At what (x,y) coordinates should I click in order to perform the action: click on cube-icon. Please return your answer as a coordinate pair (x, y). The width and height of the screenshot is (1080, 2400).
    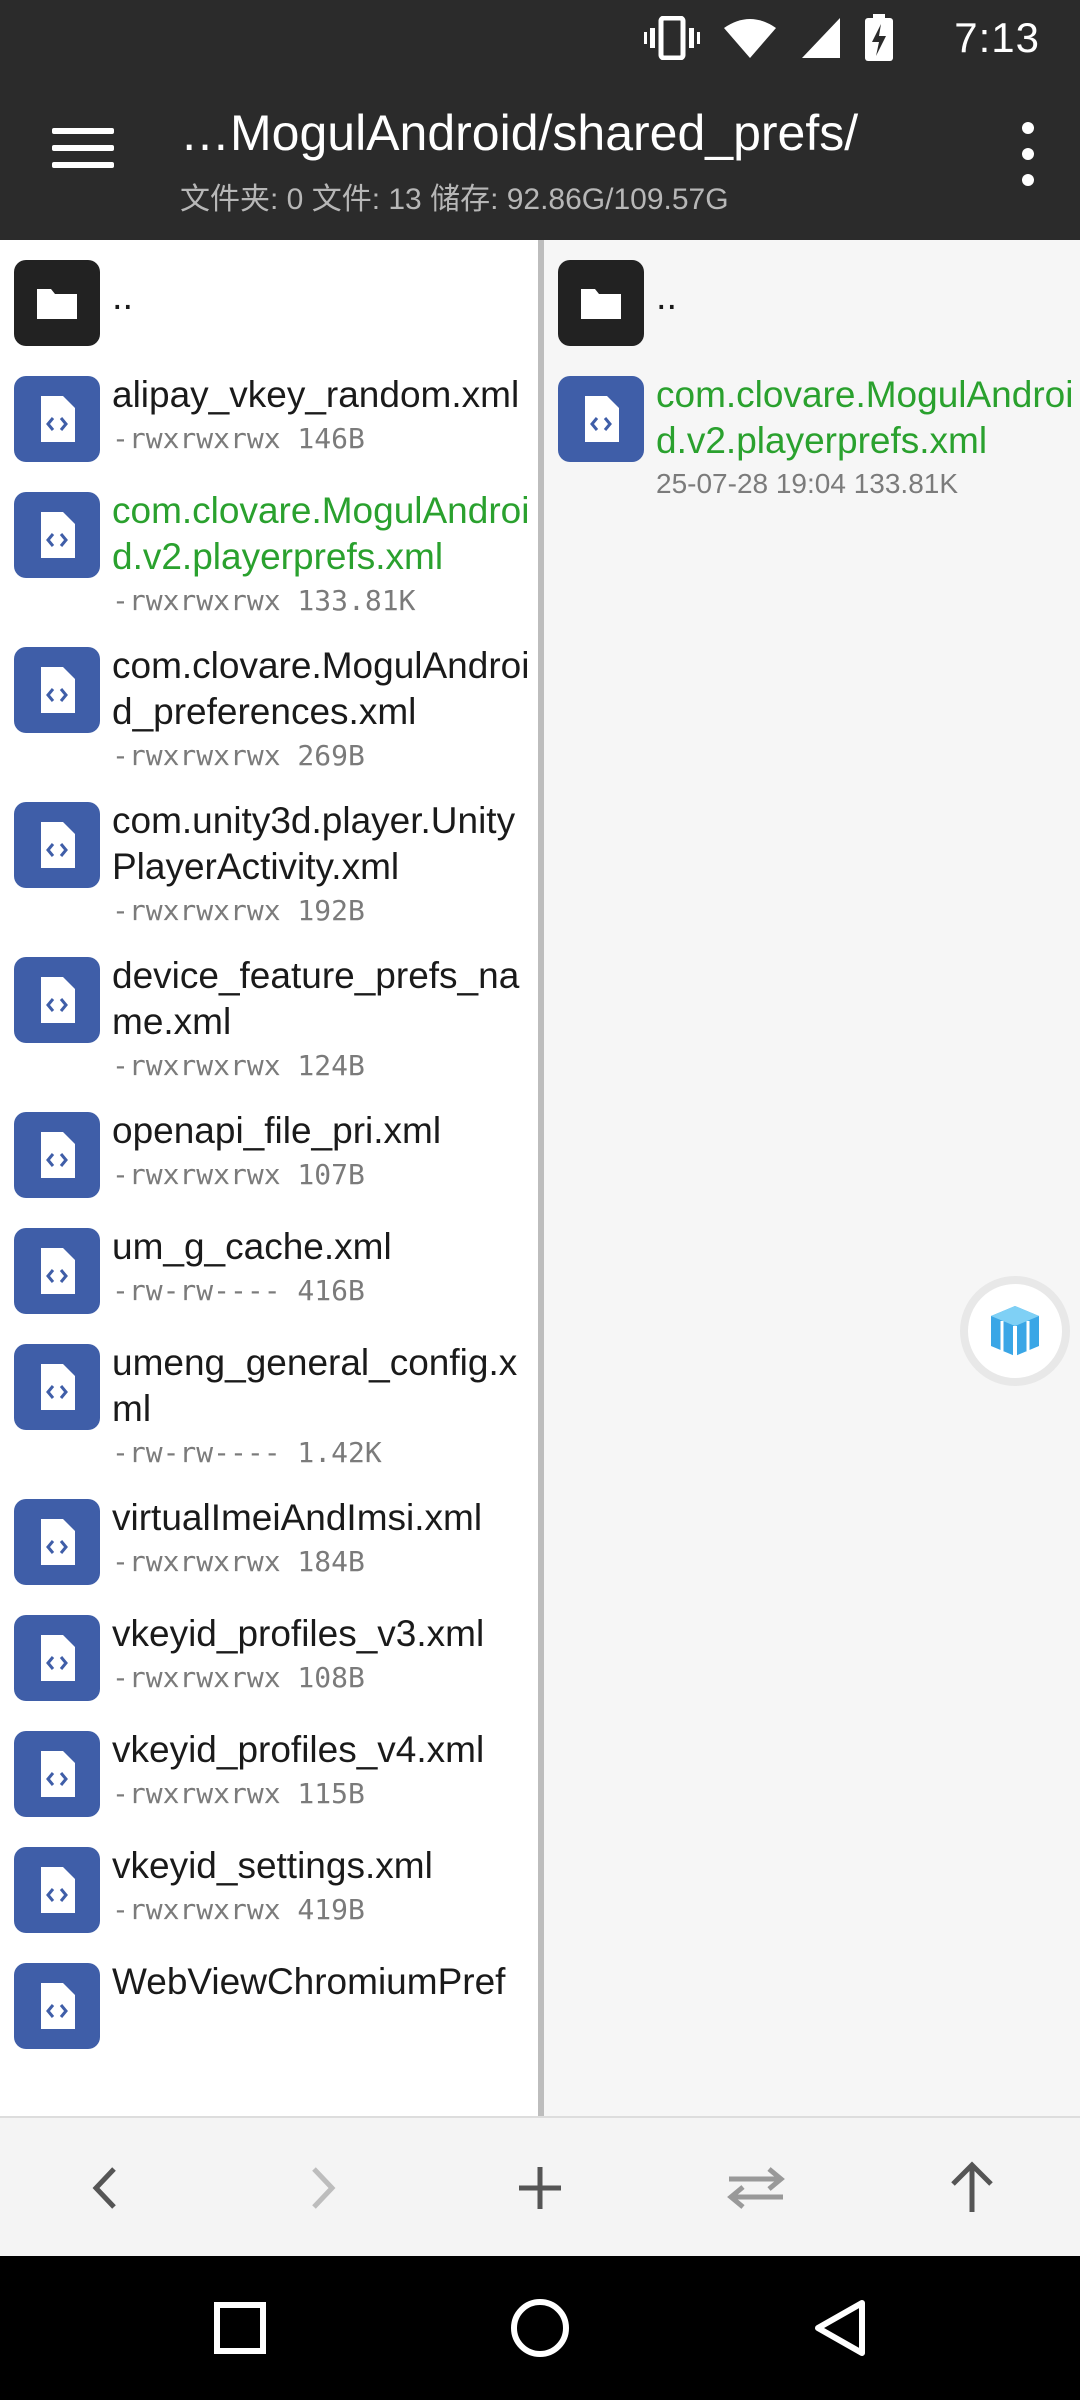
    Looking at the image, I should click on (1015, 1331).